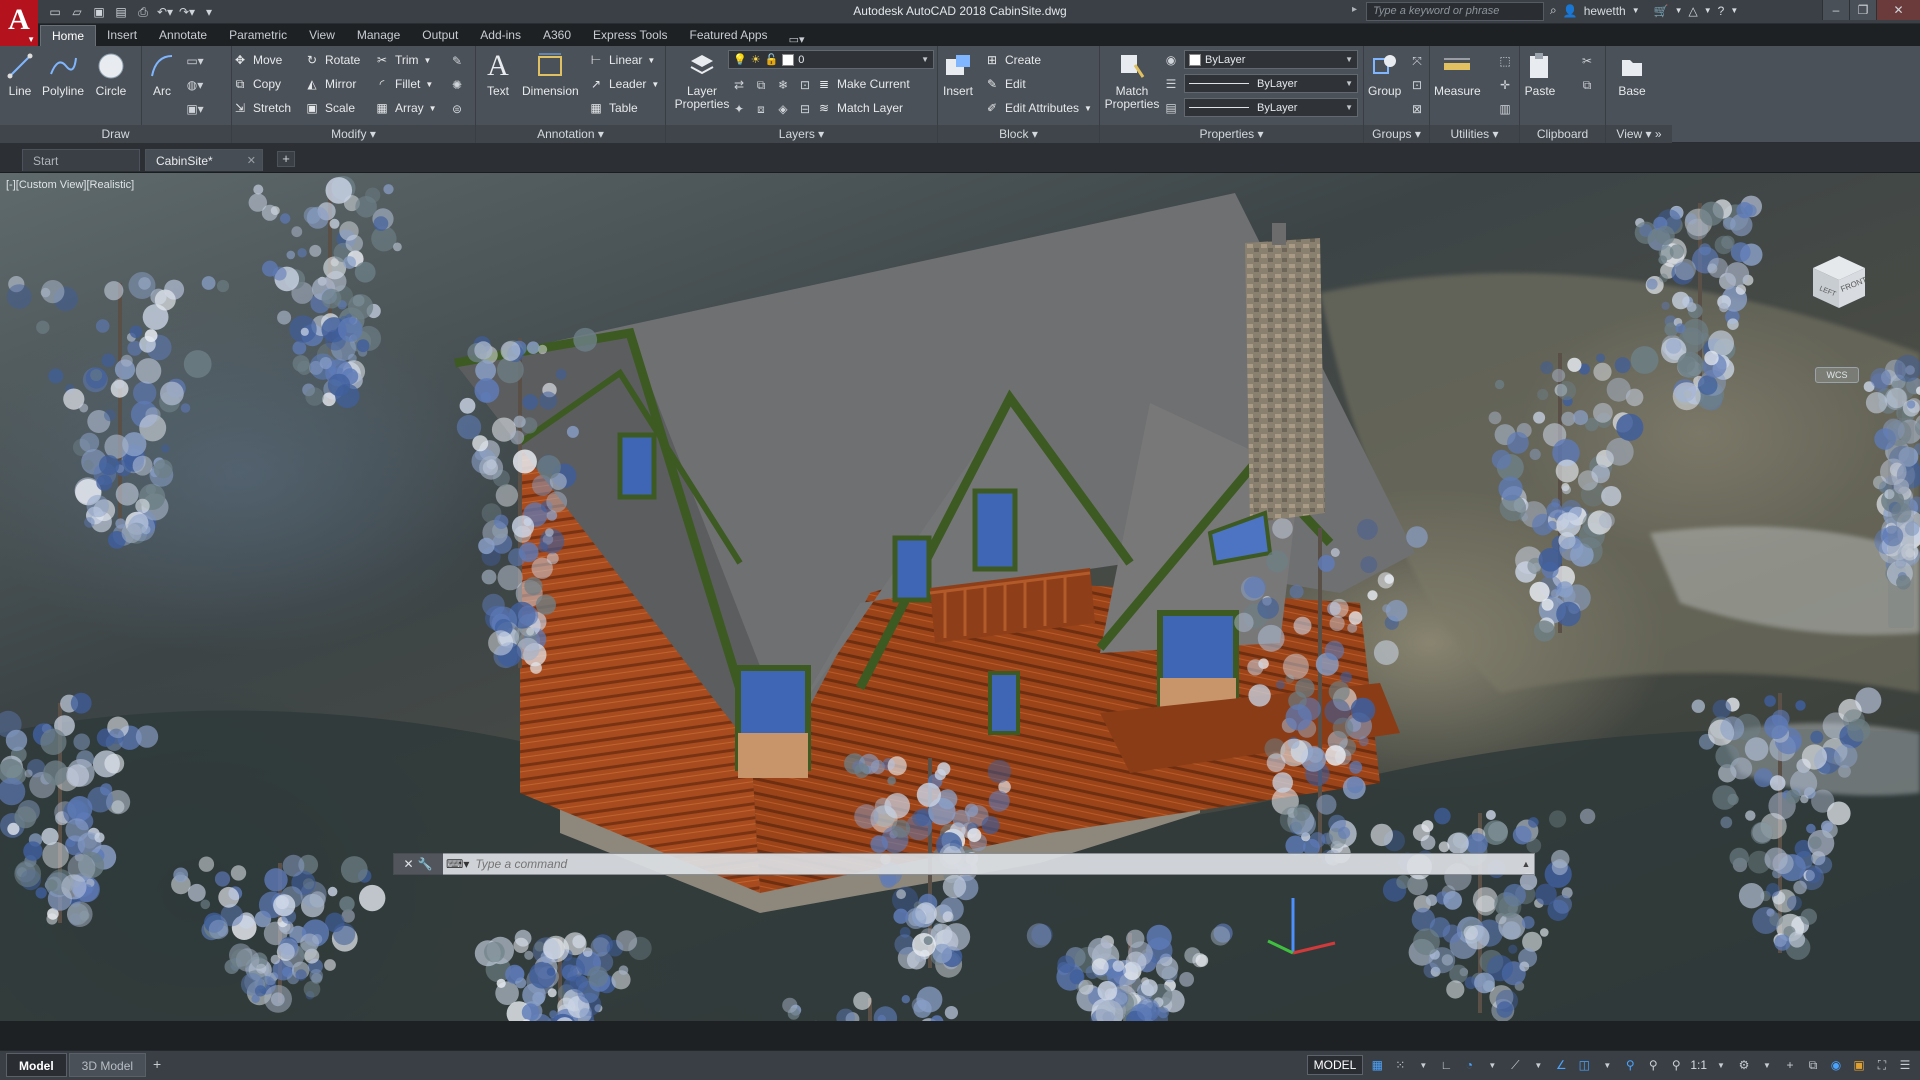 This screenshot has width=1920, height=1080. Describe the element at coordinates (1630, 1065) in the screenshot. I see `annotation-visibility-icon: ⚲` at that location.